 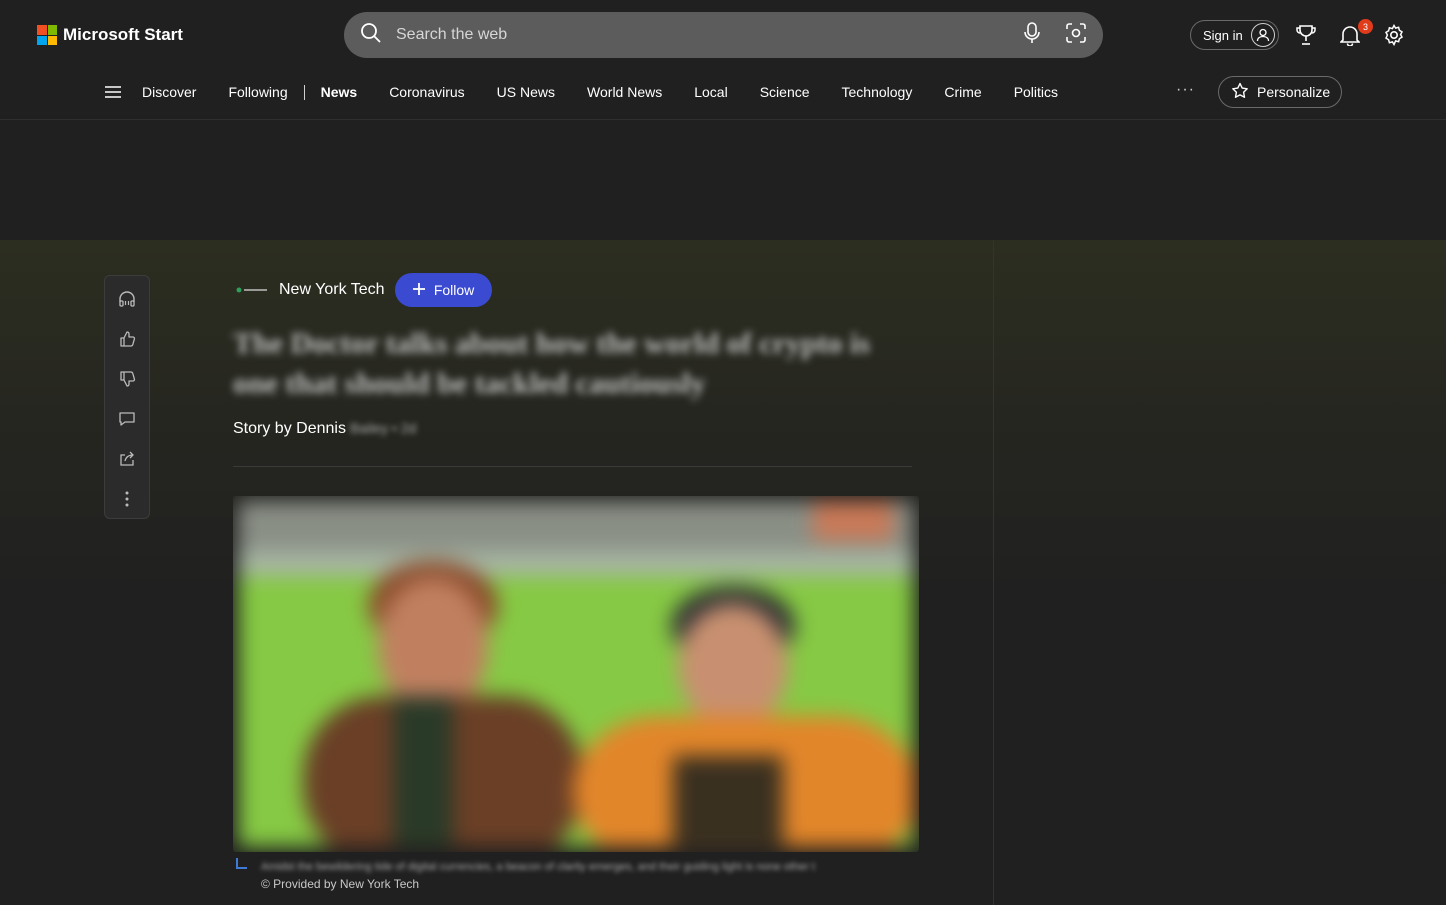 What do you see at coordinates (257, 92) in the screenshot?
I see `nav-item-following: Following` at bounding box center [257, 92].